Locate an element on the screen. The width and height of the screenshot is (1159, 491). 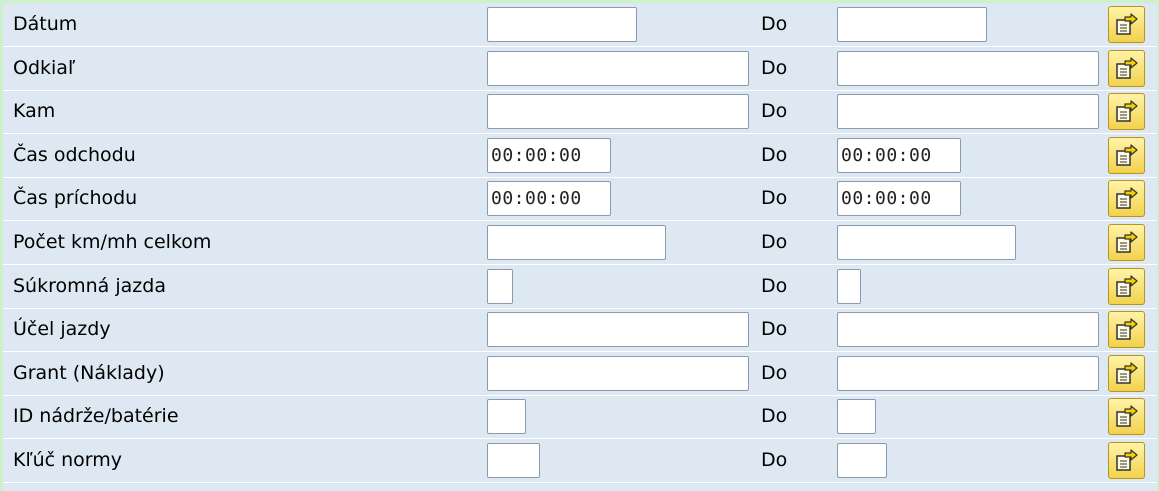
row-grant: Grant (Náklady) Do is located at coordinates (580, 374).